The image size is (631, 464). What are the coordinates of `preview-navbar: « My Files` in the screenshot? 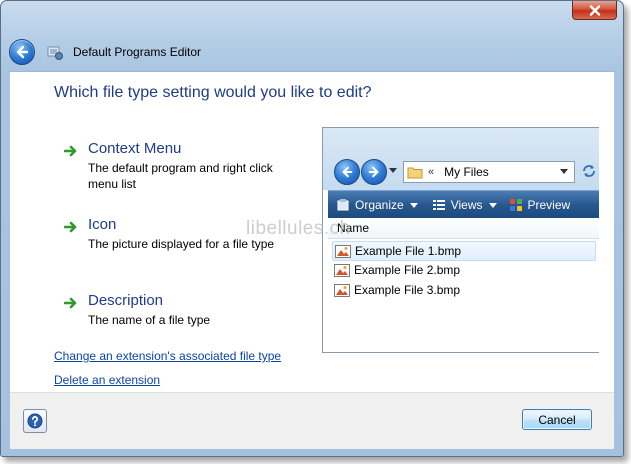 It's located at (461, 159).